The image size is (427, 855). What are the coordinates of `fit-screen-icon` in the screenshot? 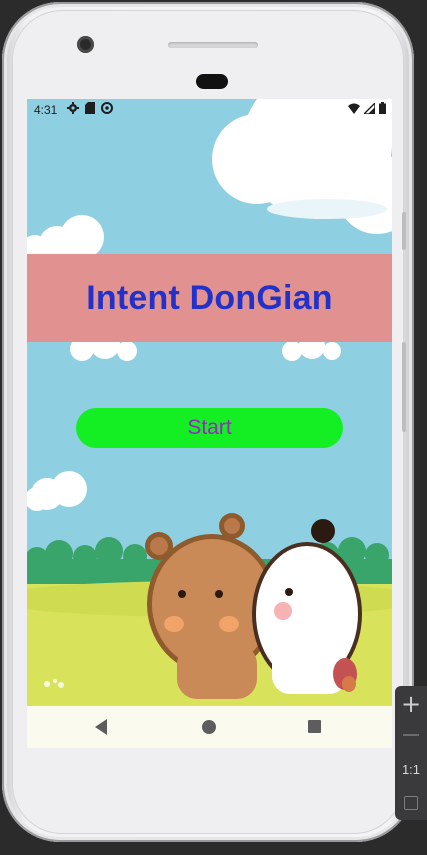 It's located at (411, 803).